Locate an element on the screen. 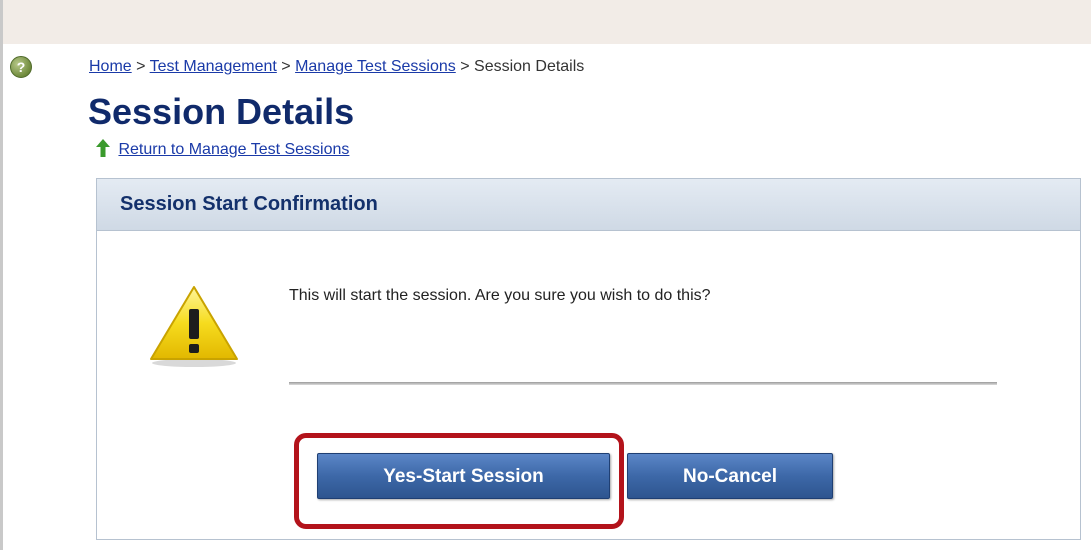  breadcrumb-manage-sessions-link: Manage Test Sessions is located at coordinates (375, 66).